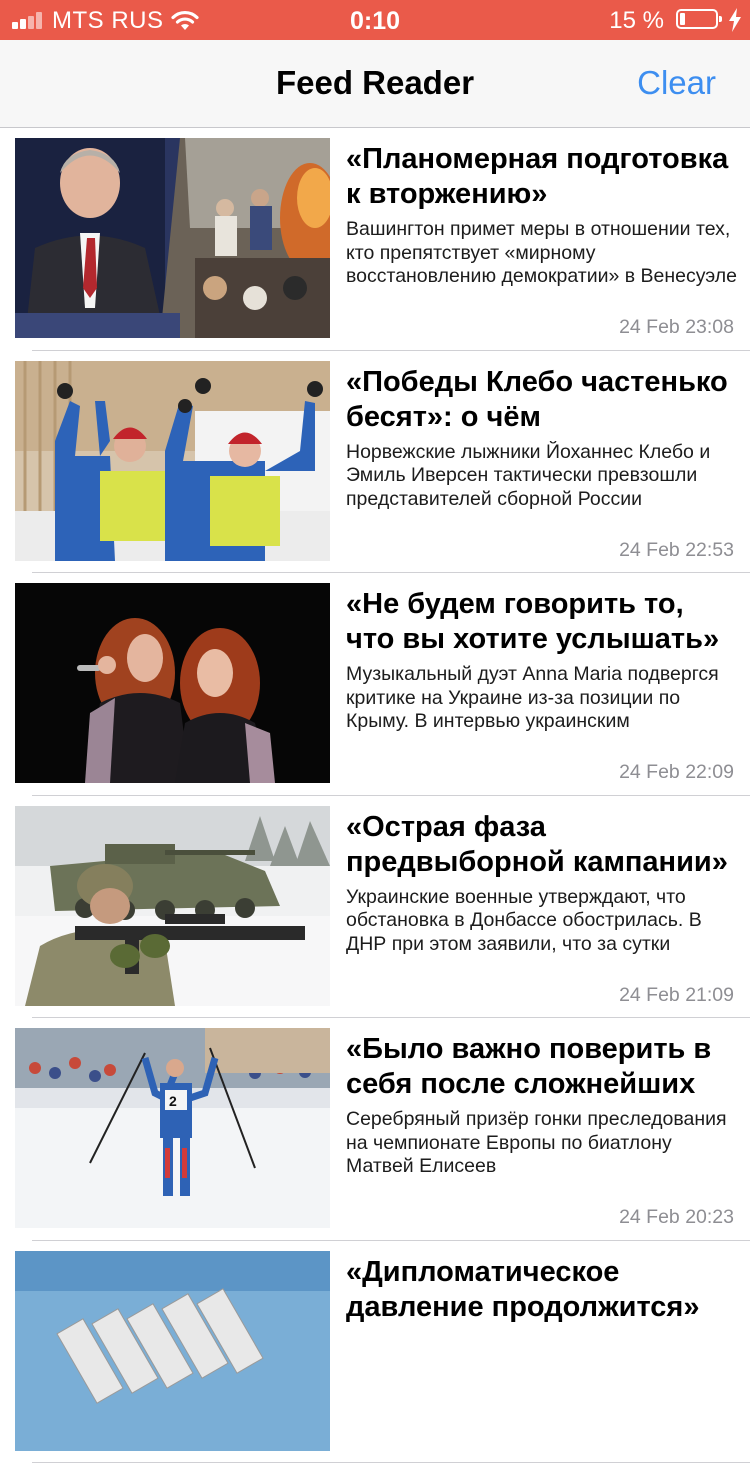 This screenshot has height=1463, width=750. I want to click on battery-percentage: 15 %, so click(636, 21).